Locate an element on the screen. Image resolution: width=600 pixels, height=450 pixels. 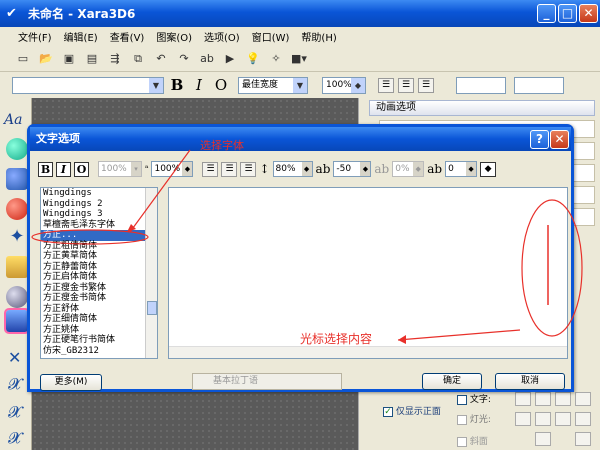
shape-tool-icon is located at coordinates (17, 179).